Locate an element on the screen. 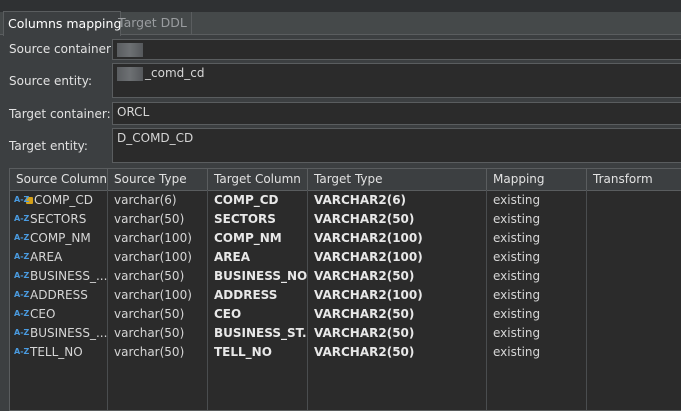 The width and height of the screenshot is (681, 411). cell-target-column: SECTORS is located at coordinates (257, 219).